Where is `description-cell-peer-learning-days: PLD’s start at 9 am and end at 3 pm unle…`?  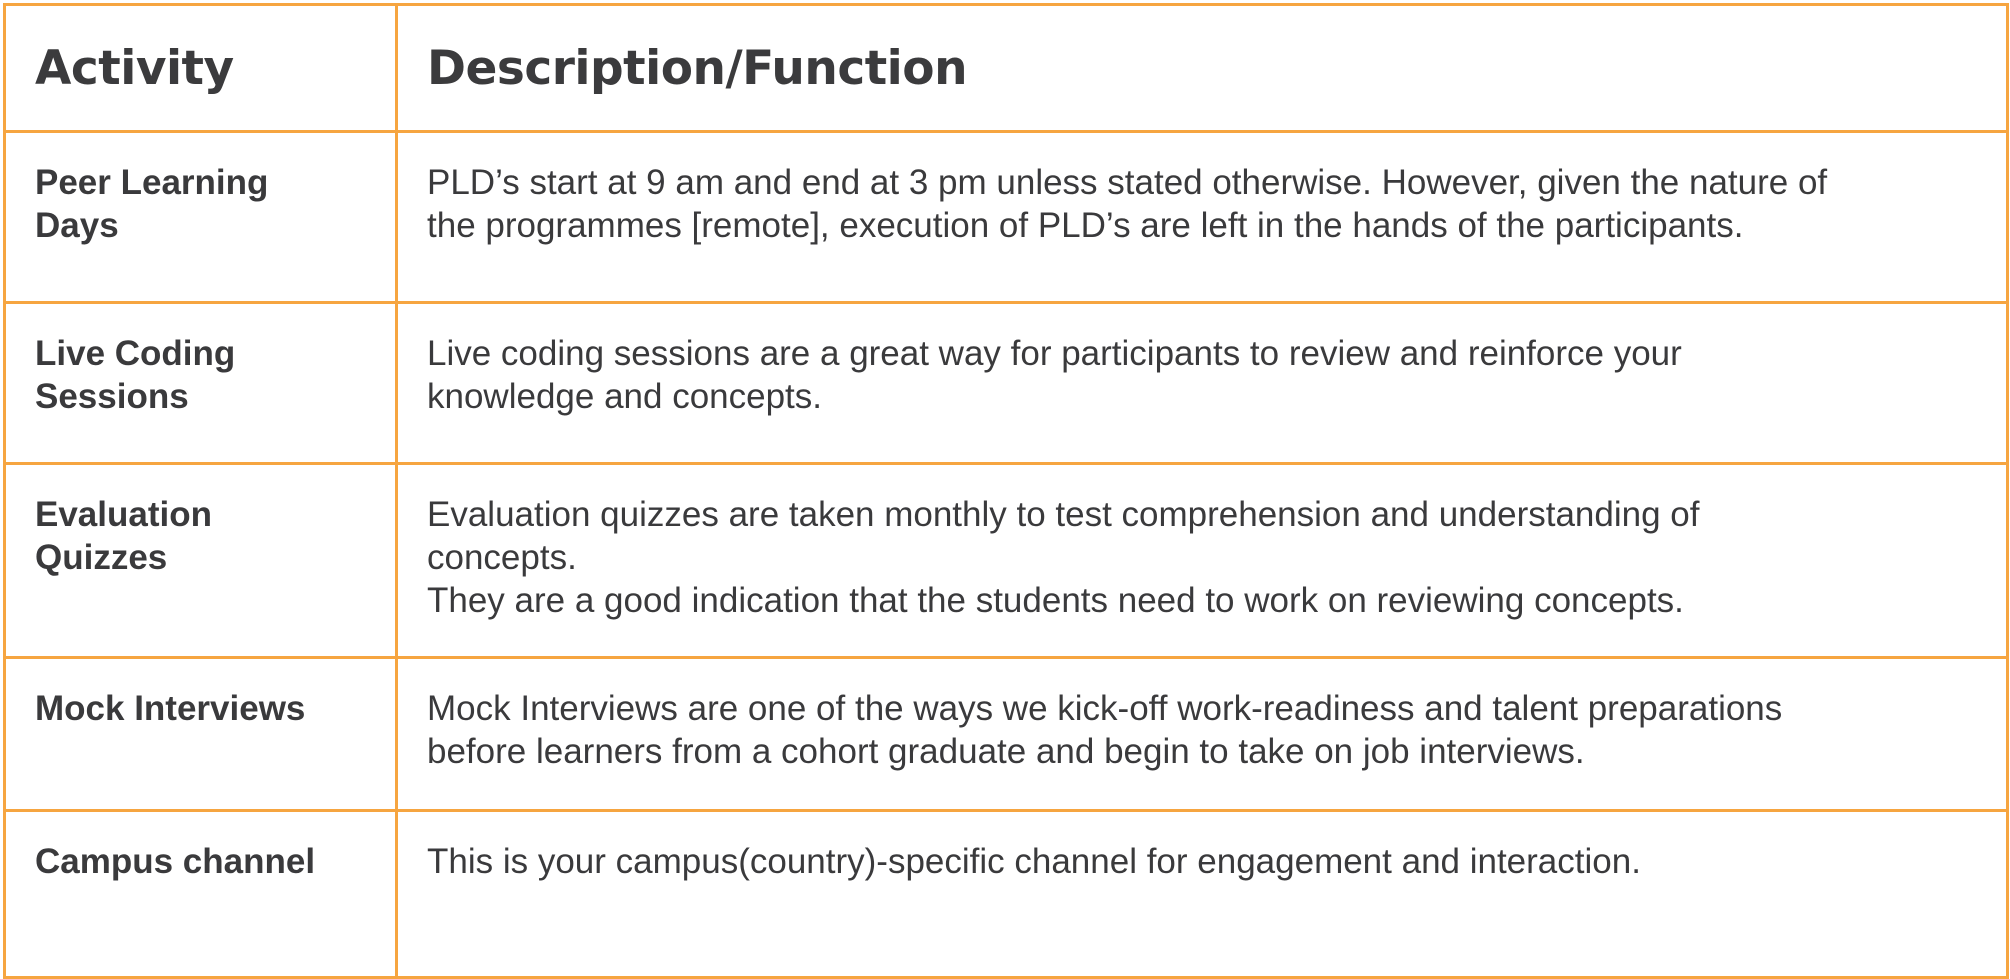
description-cell-peer-learning-days: PLD’s start at 9 am and end at 3 pm unle… is located at coordinates (1202, 217).